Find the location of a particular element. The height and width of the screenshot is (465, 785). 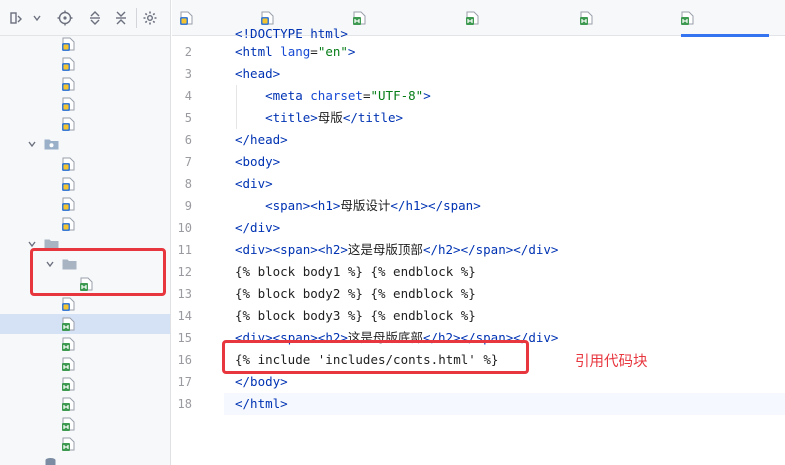

line-number: 12 is located at coordinates (184, 272).